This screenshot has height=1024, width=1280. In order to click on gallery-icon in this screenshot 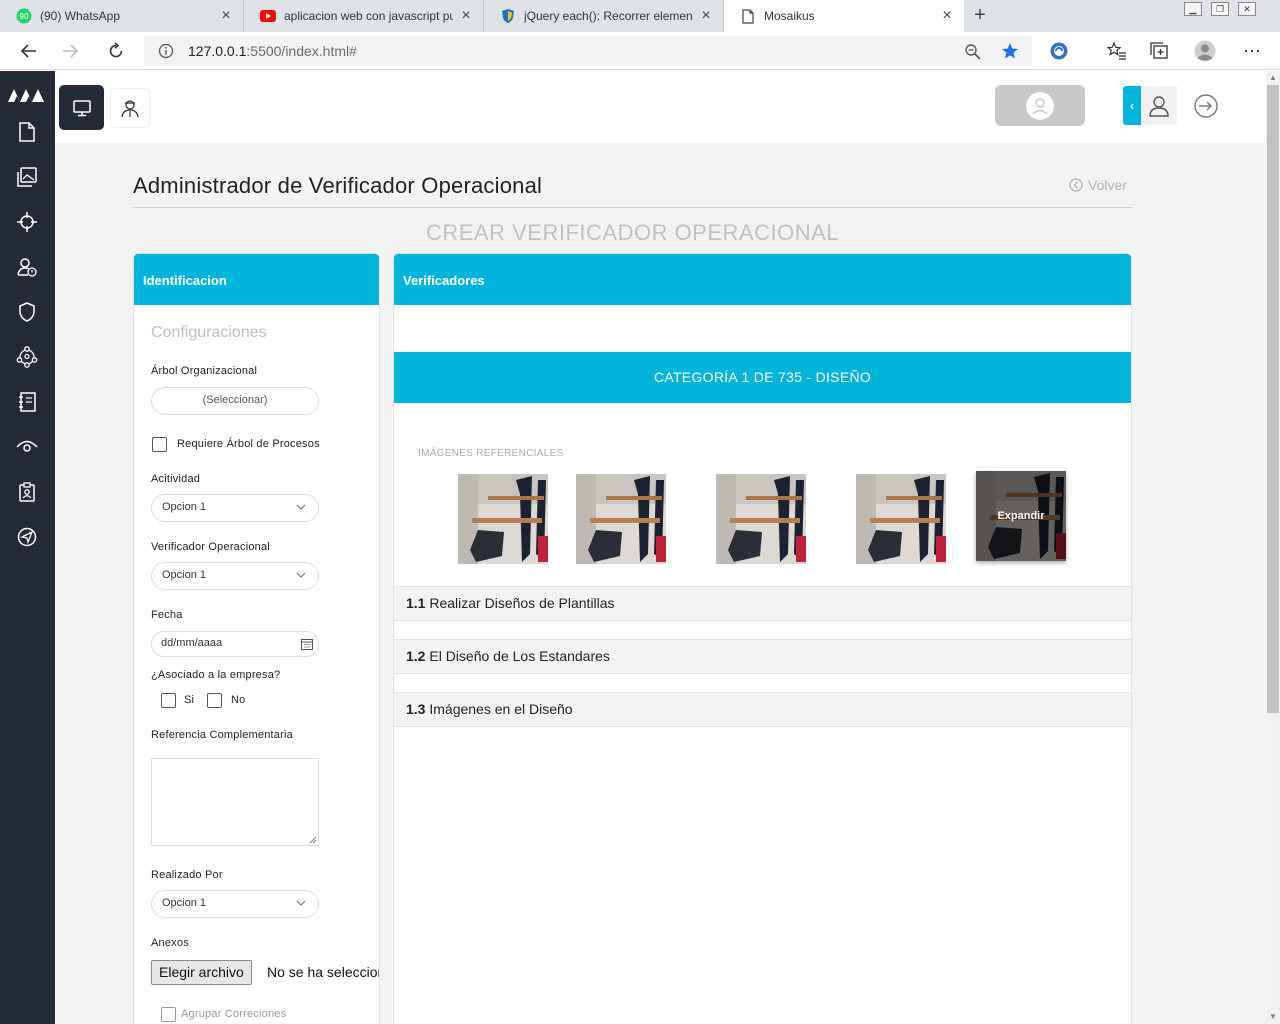, I will do `click(27, 177)`.